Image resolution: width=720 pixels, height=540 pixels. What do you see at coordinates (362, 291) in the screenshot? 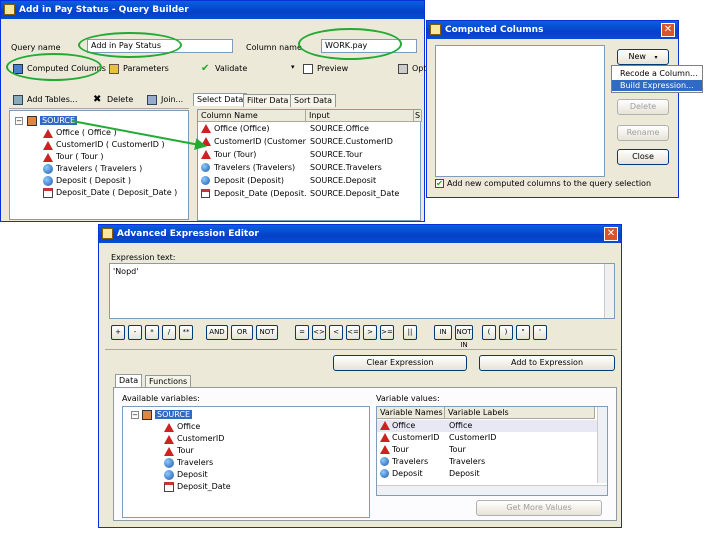
I see `expression-text-area: 'Nopd'` at bounding box center [362, 291].